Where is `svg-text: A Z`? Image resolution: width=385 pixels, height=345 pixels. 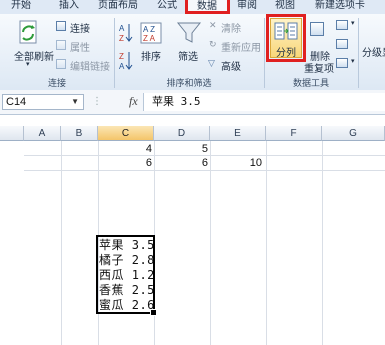
svg-text: A Z is located at coordinates (149, 29).